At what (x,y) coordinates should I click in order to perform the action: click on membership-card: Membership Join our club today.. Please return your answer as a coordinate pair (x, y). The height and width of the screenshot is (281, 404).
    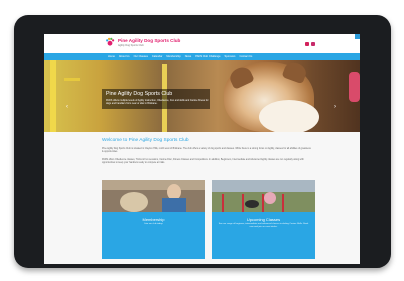
    Looking at the image, I should click on (153, 219).